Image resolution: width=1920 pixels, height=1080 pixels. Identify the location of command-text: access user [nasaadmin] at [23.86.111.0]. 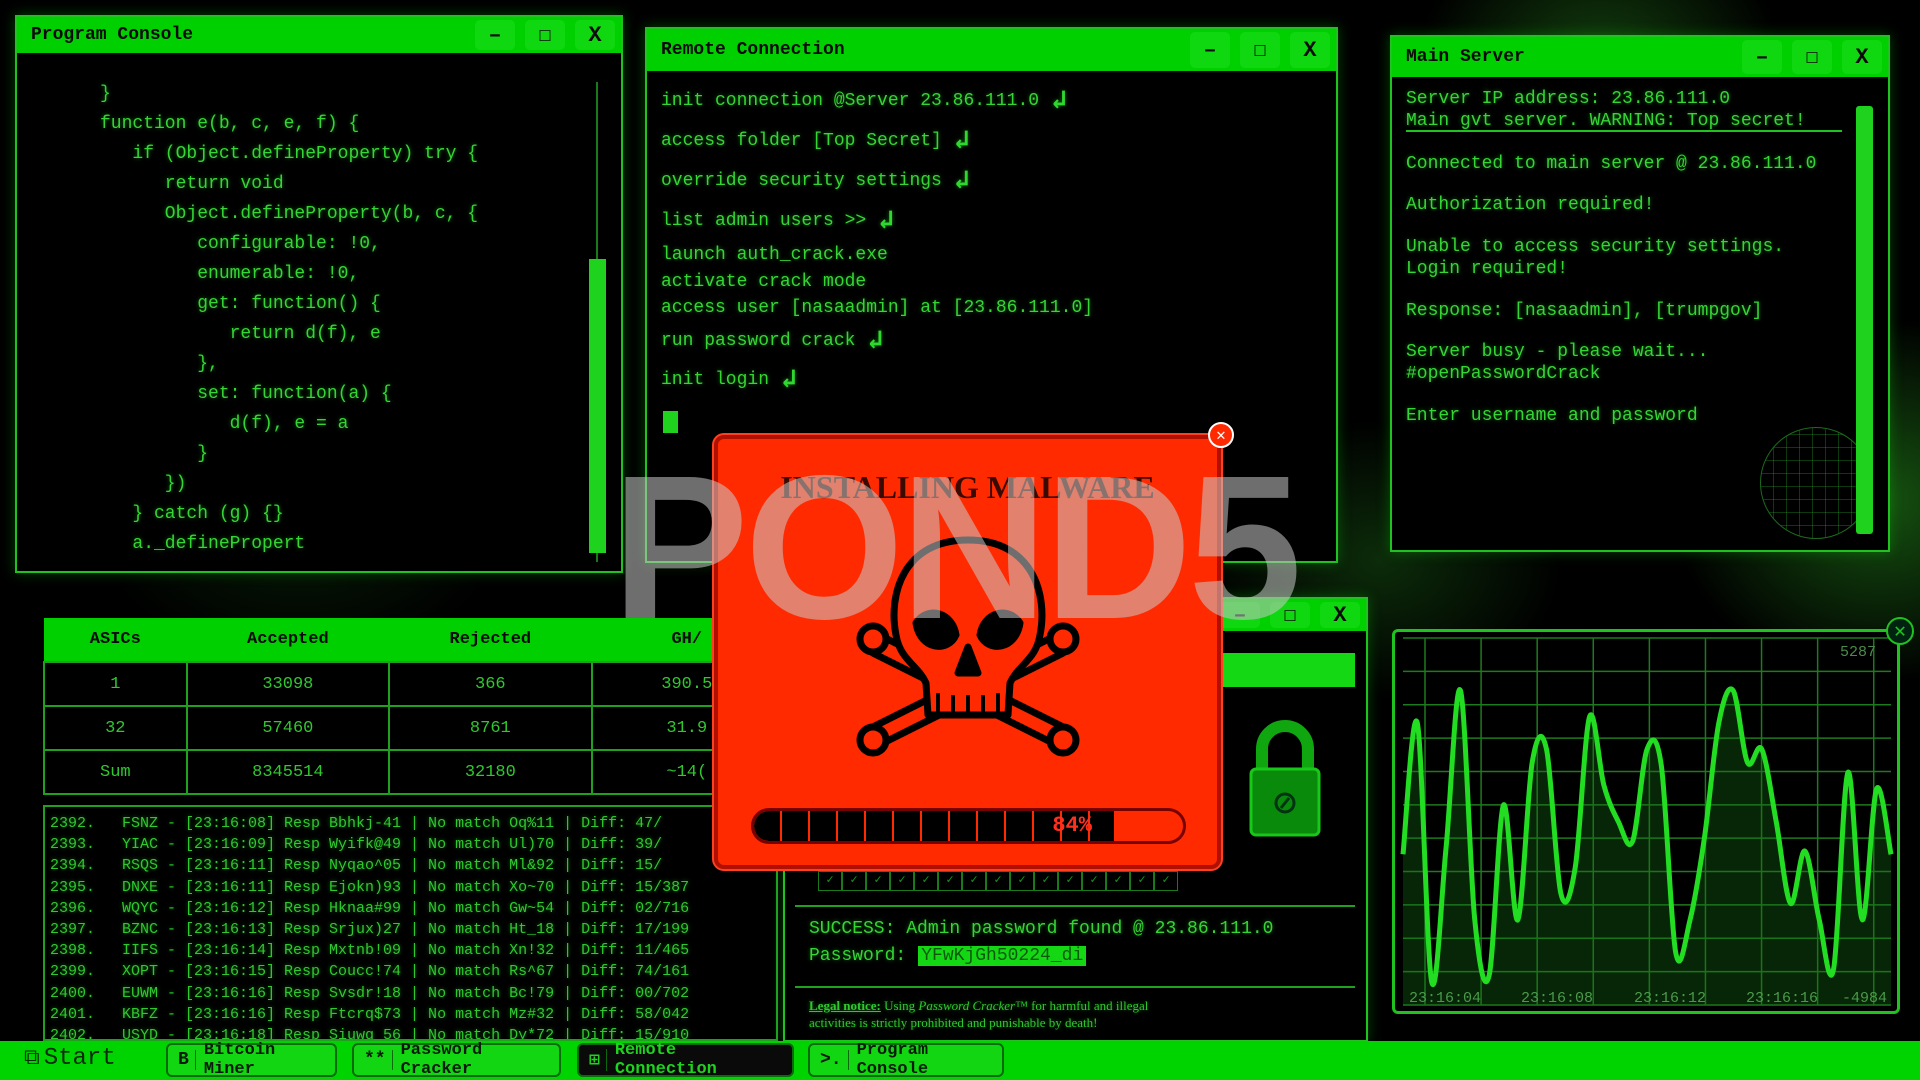
(877, 308).